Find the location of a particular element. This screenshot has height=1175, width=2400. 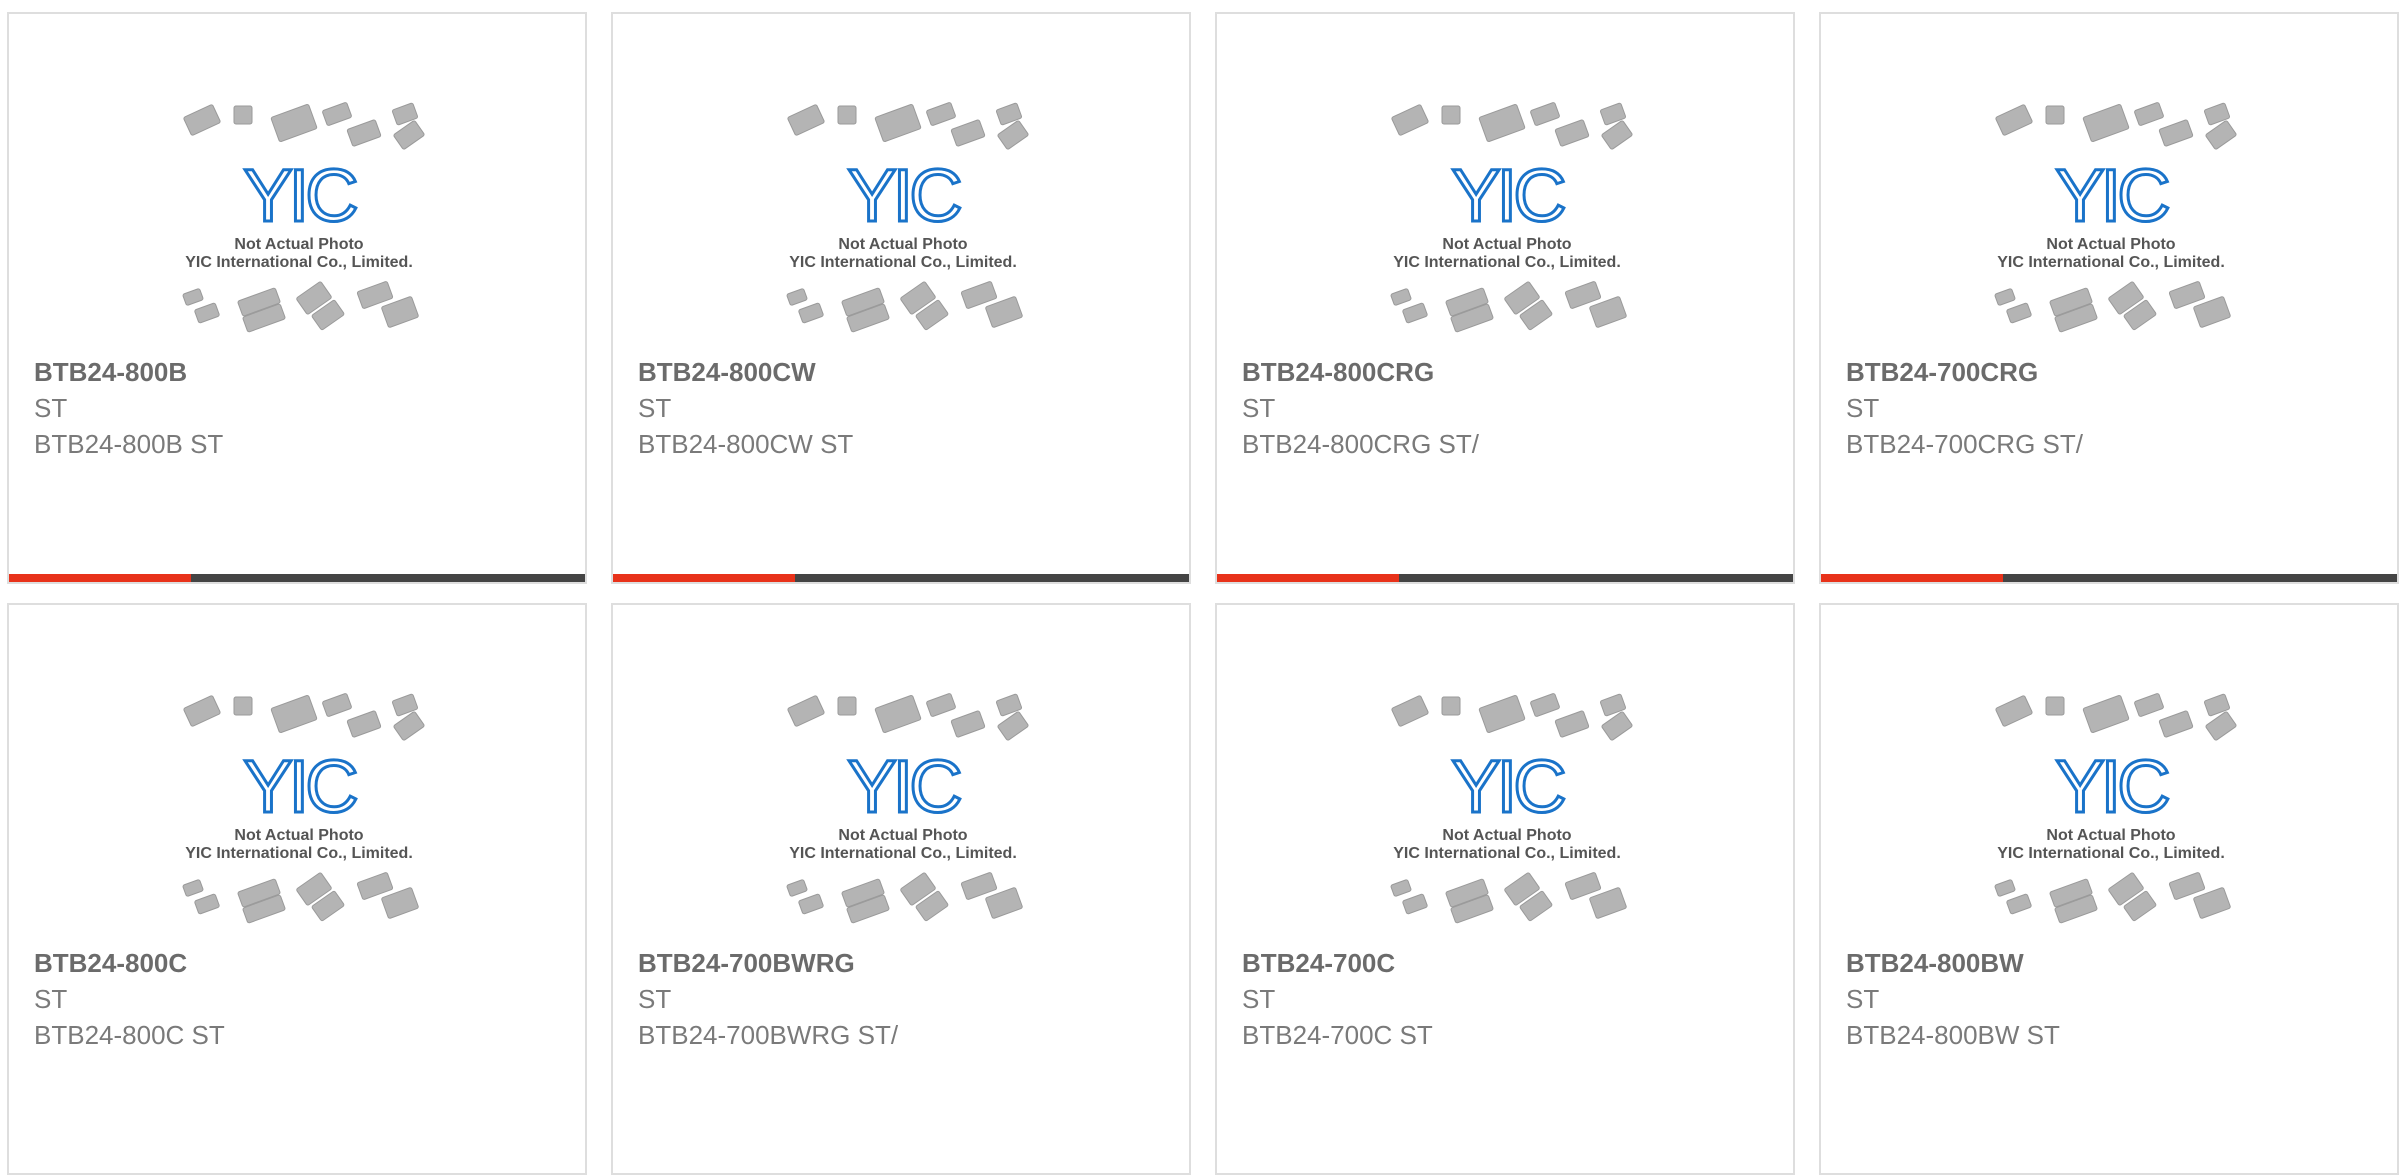

part-number-link: BTB24-700CRG is located at coordinates (2111, 372).